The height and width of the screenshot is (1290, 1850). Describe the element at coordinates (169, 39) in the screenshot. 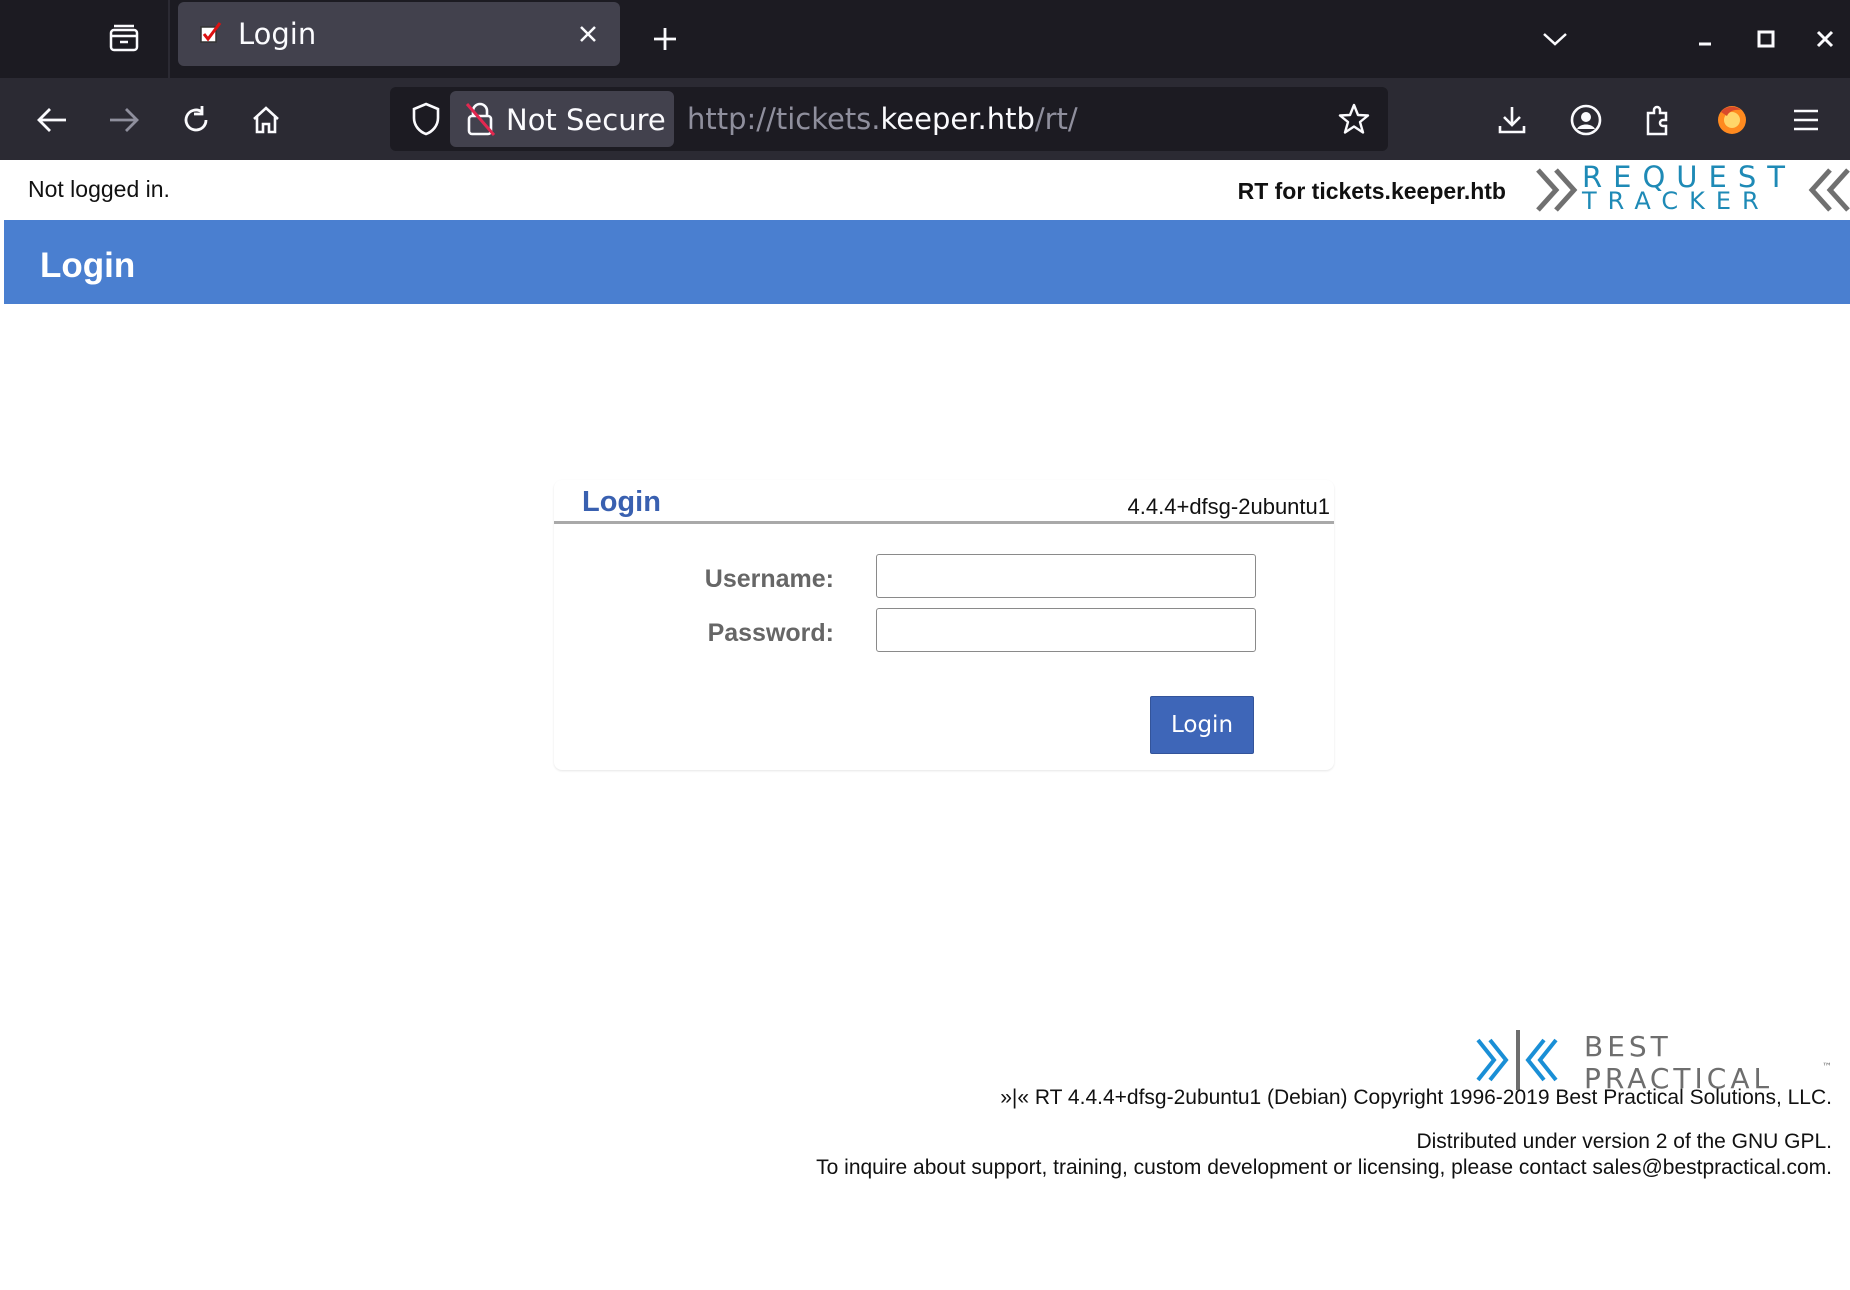

I see `tab-separator` at that location.